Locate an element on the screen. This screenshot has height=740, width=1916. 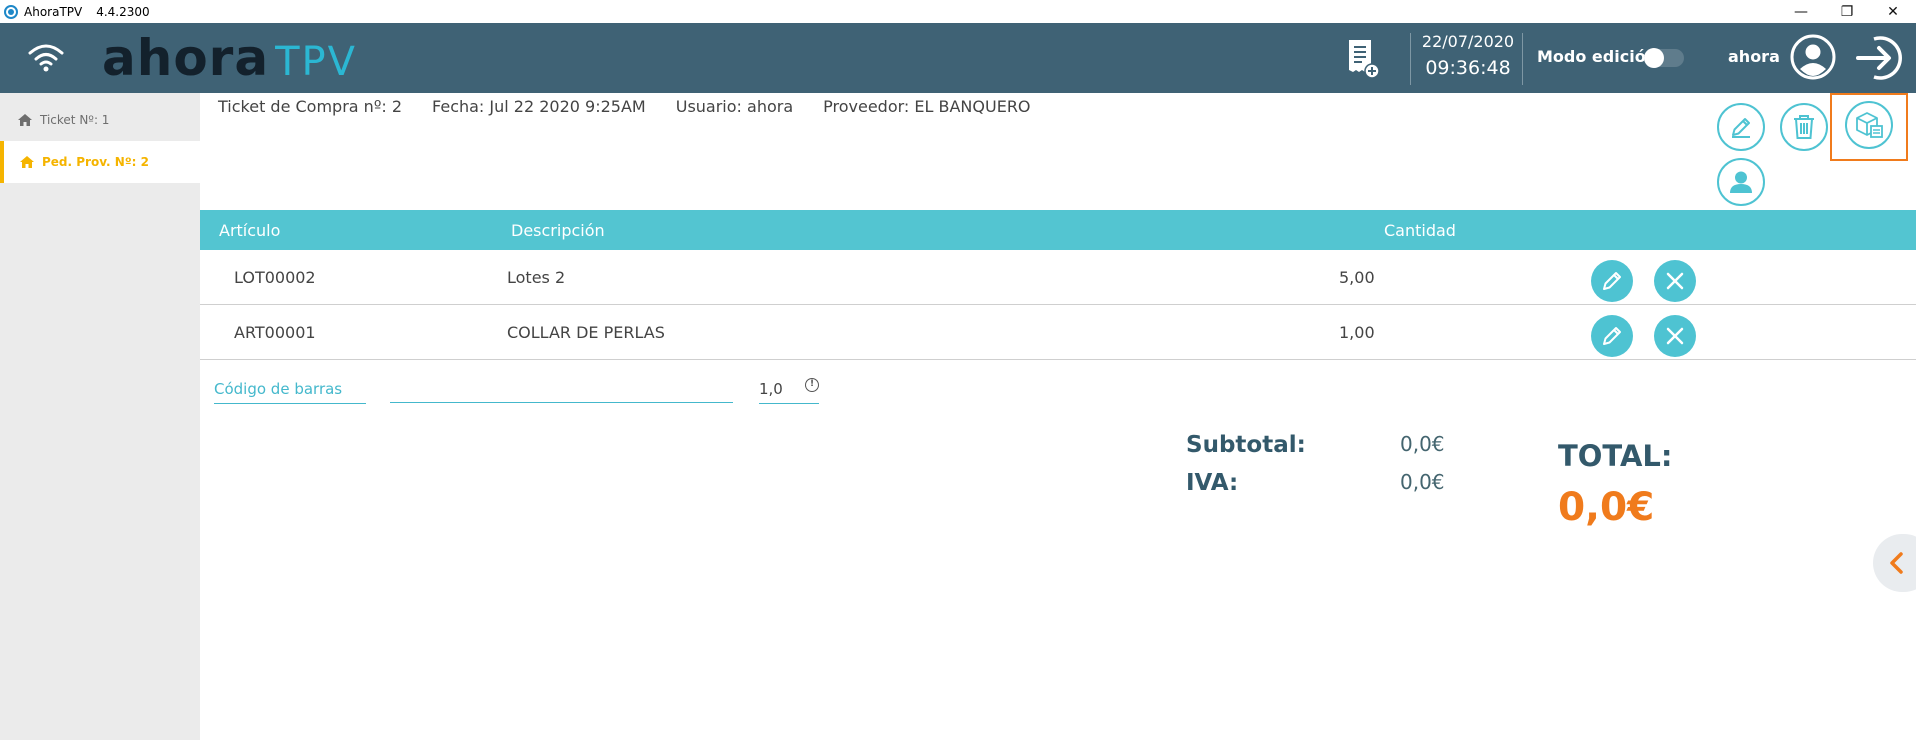
wifi-icon is located at coordinates (46, 58).